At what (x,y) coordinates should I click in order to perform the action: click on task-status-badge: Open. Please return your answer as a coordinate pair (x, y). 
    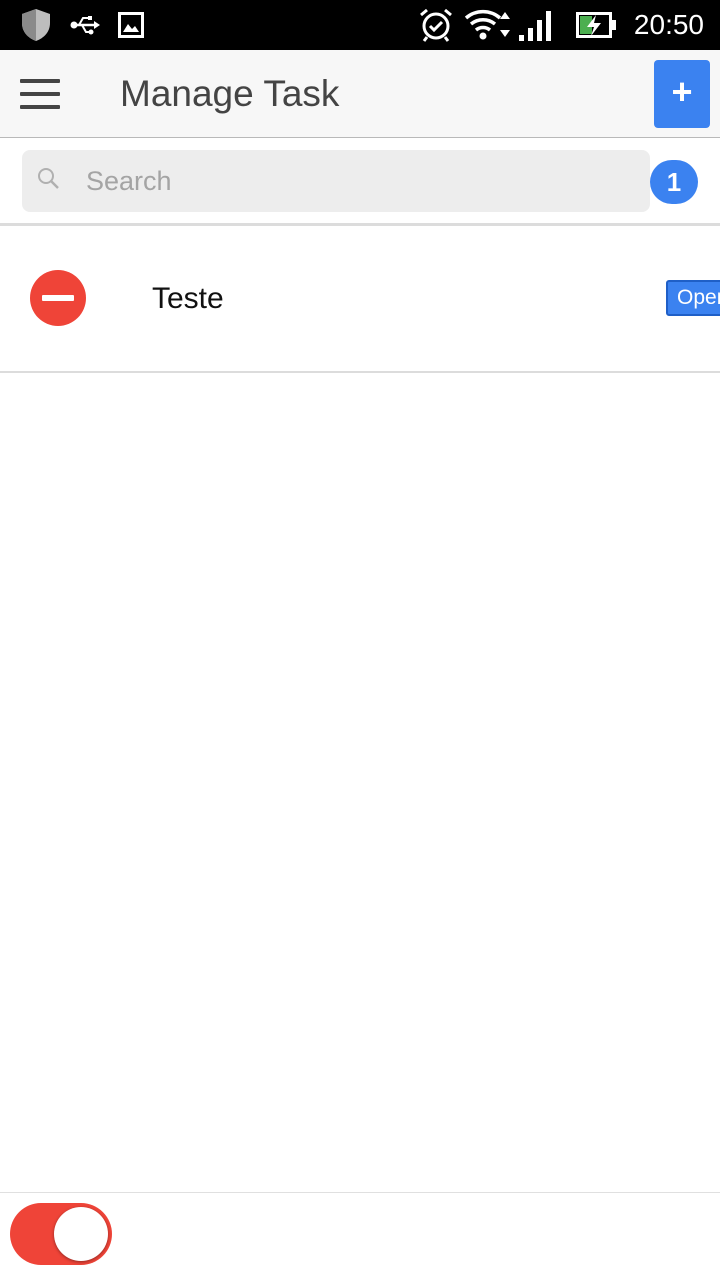
    Looking at the image, I should click on (693, 298).